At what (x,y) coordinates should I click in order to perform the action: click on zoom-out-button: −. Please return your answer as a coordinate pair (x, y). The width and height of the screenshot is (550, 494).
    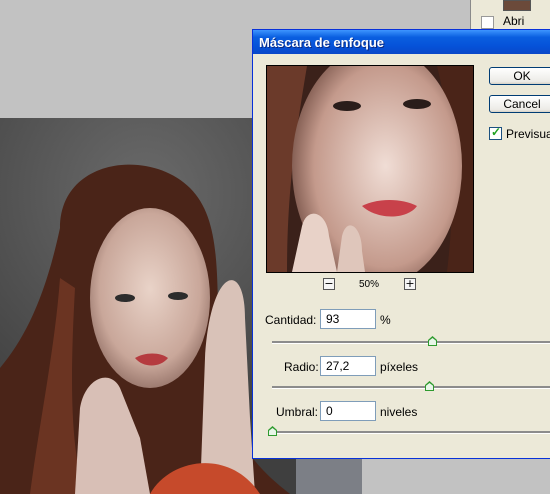
    Looking at the image, I should click on (329, 284).